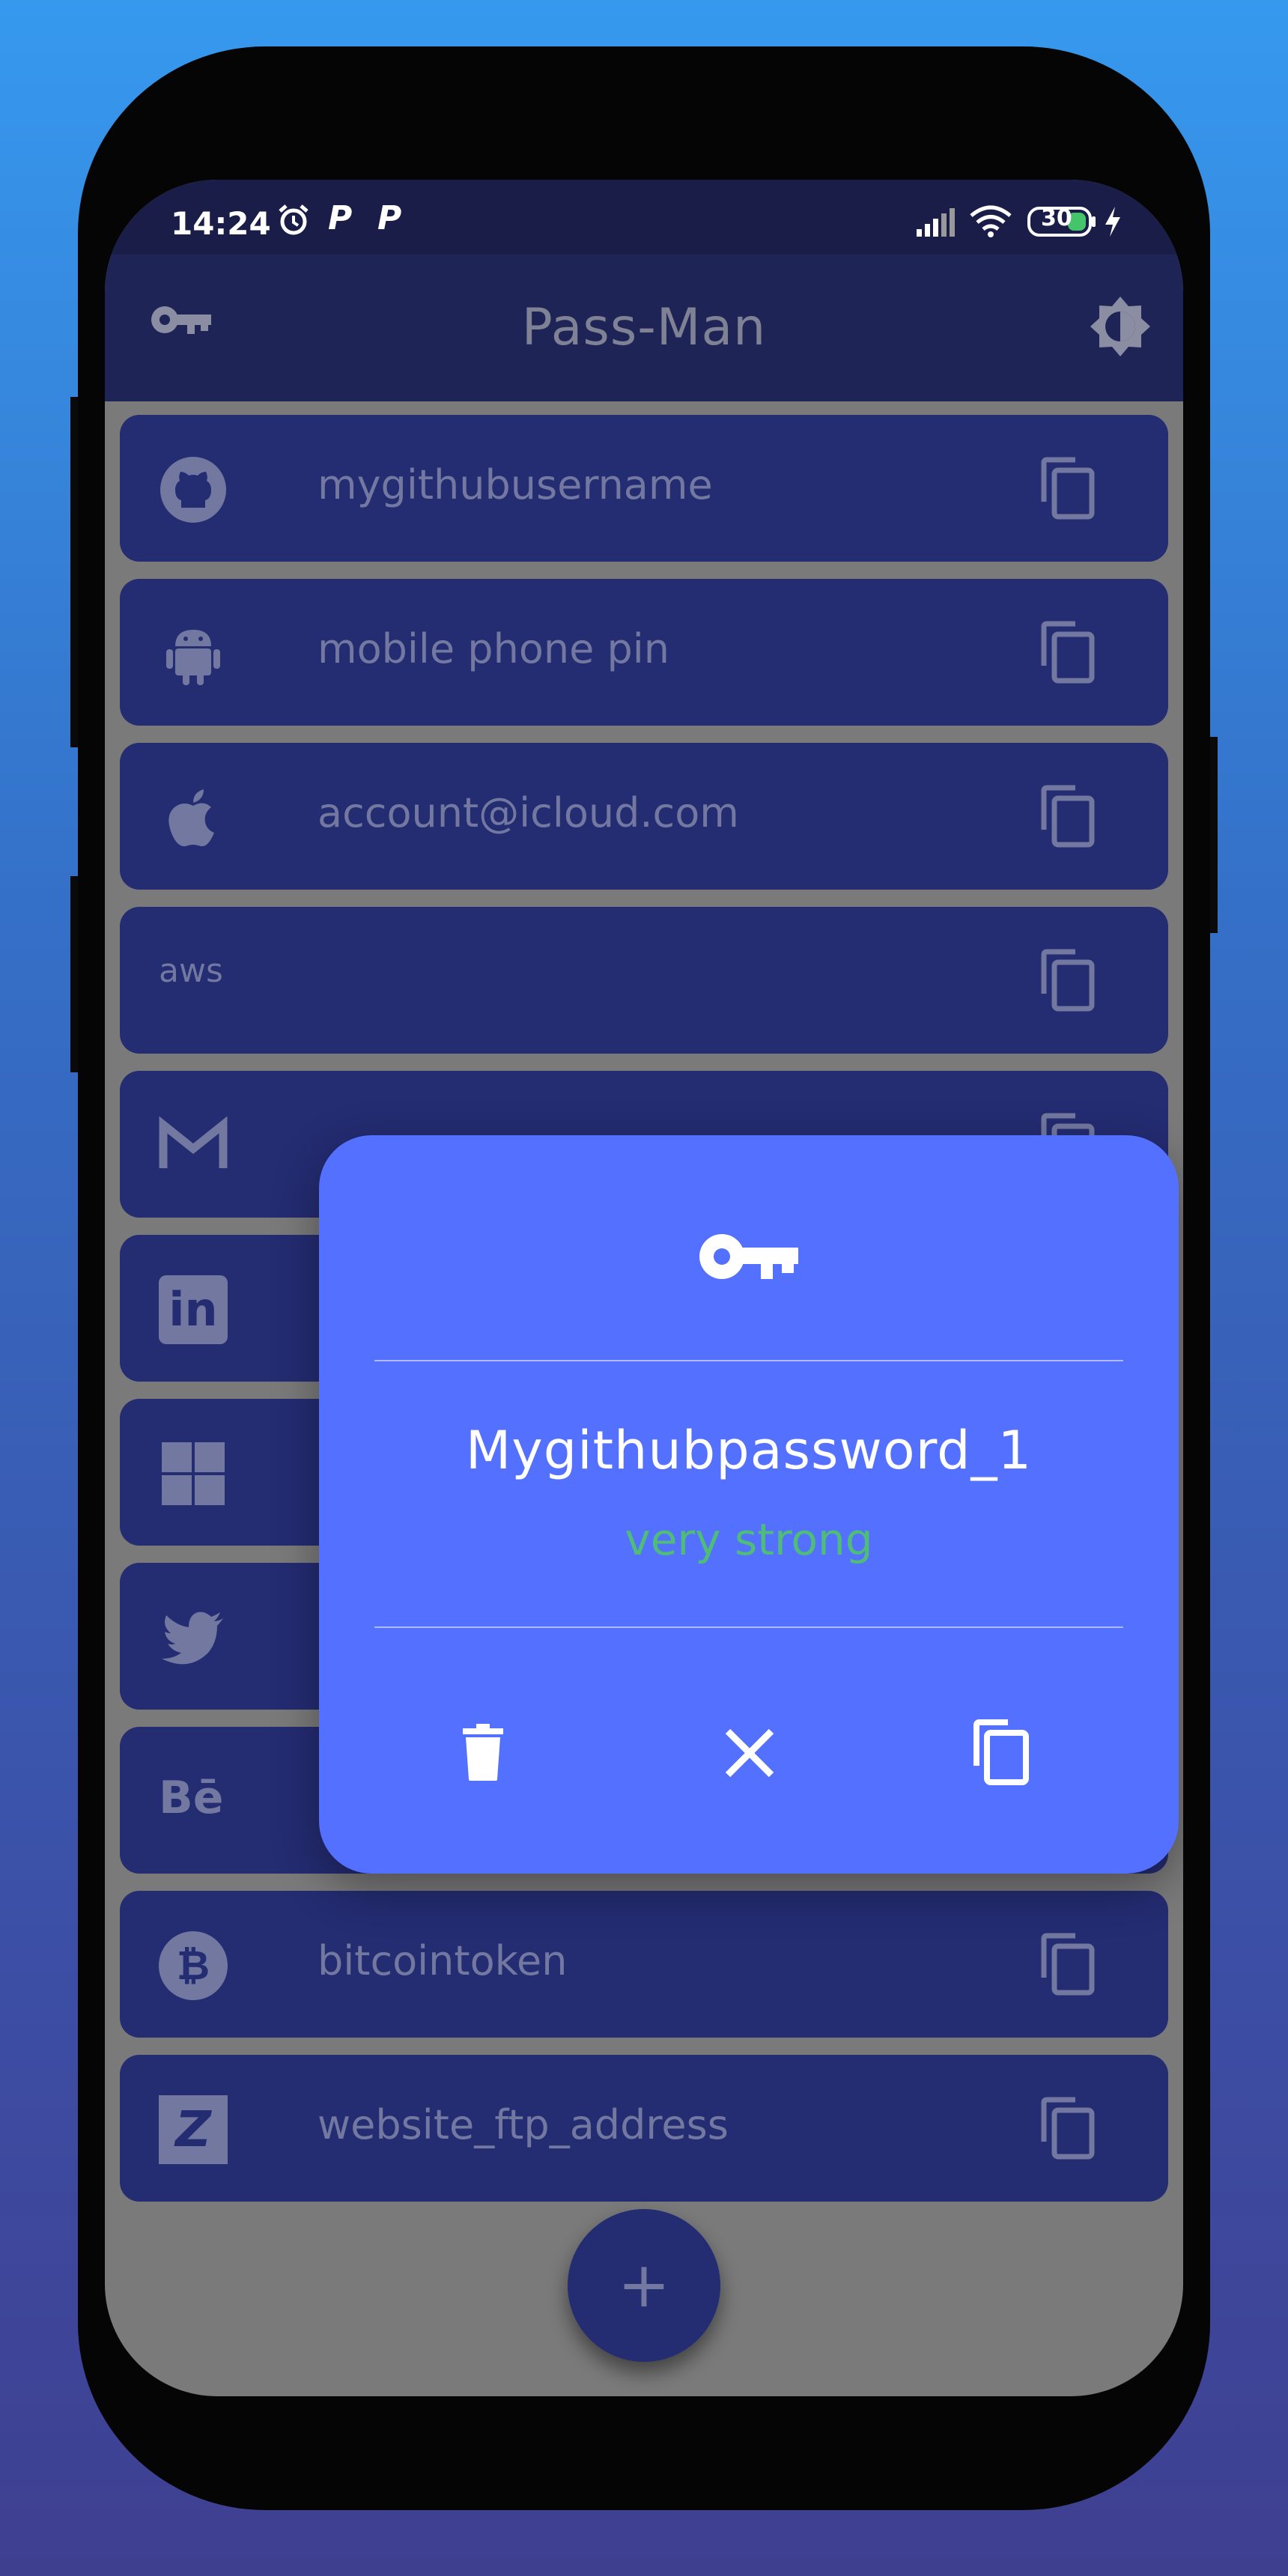 The image size is (1288, 2576). Describe the element at coordinates (193, 817) in the screenshot. I see `apple-icon` at that location.